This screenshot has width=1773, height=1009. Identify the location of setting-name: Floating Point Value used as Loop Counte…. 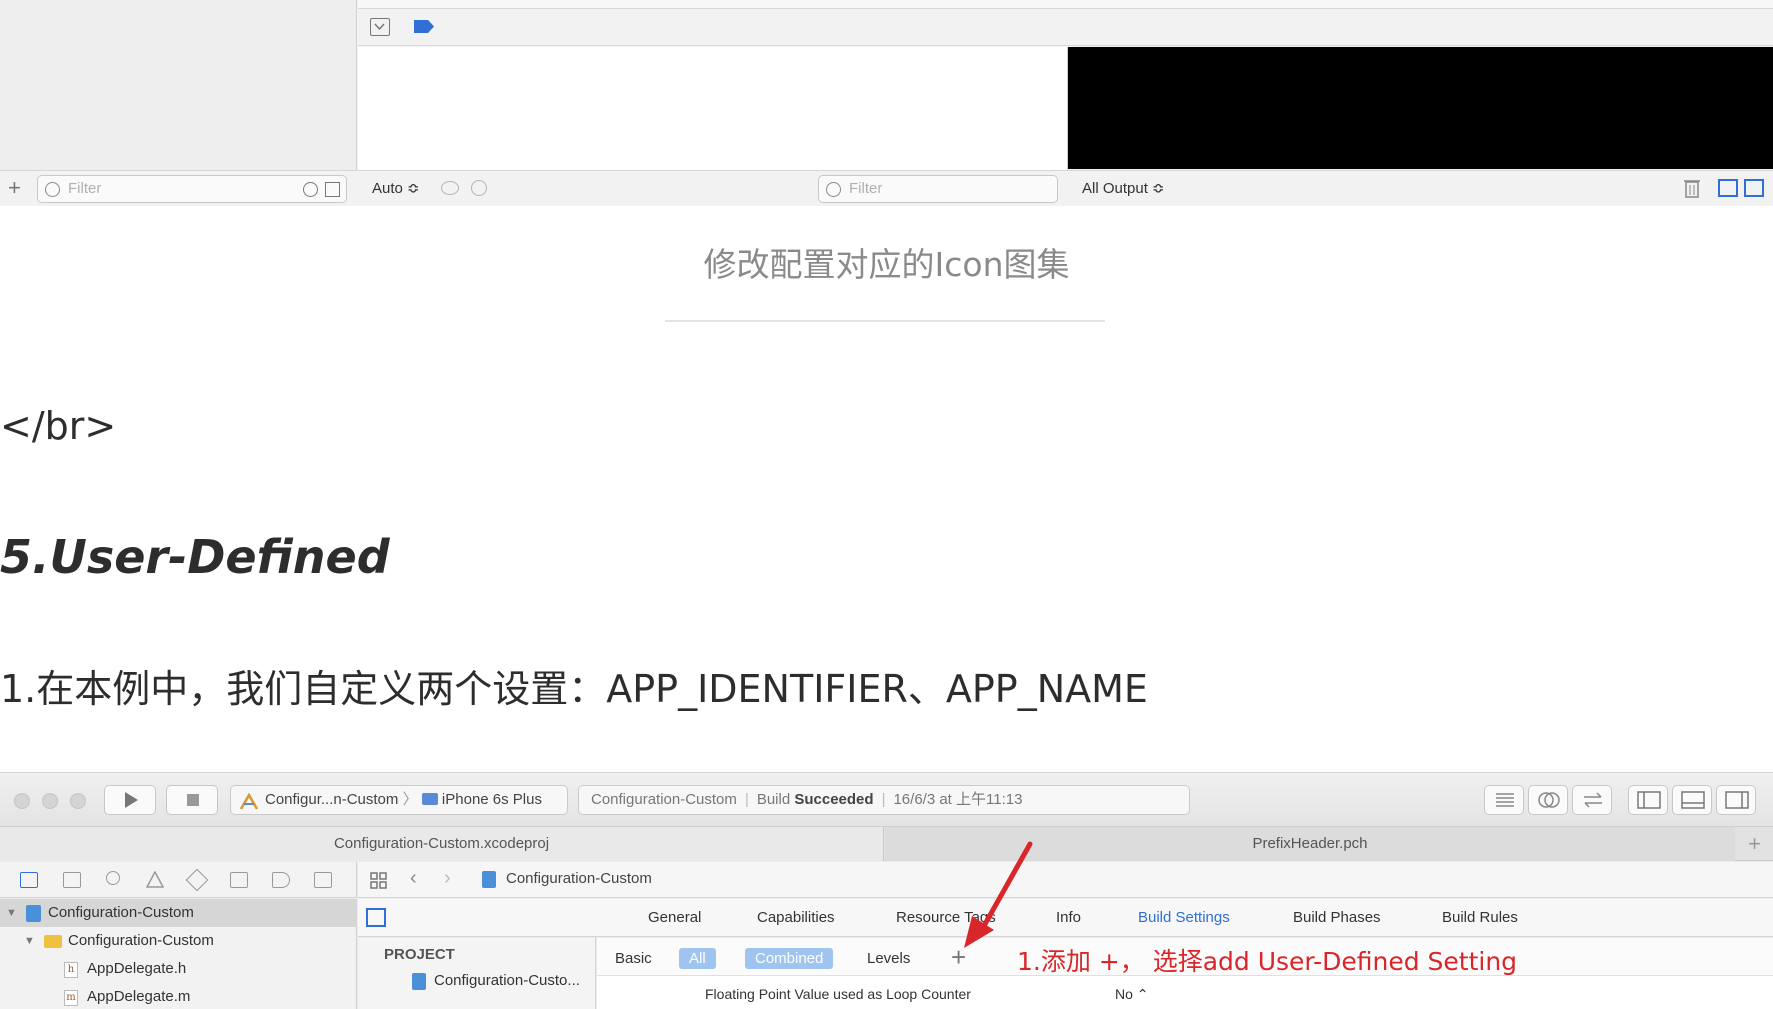
(838, 994).